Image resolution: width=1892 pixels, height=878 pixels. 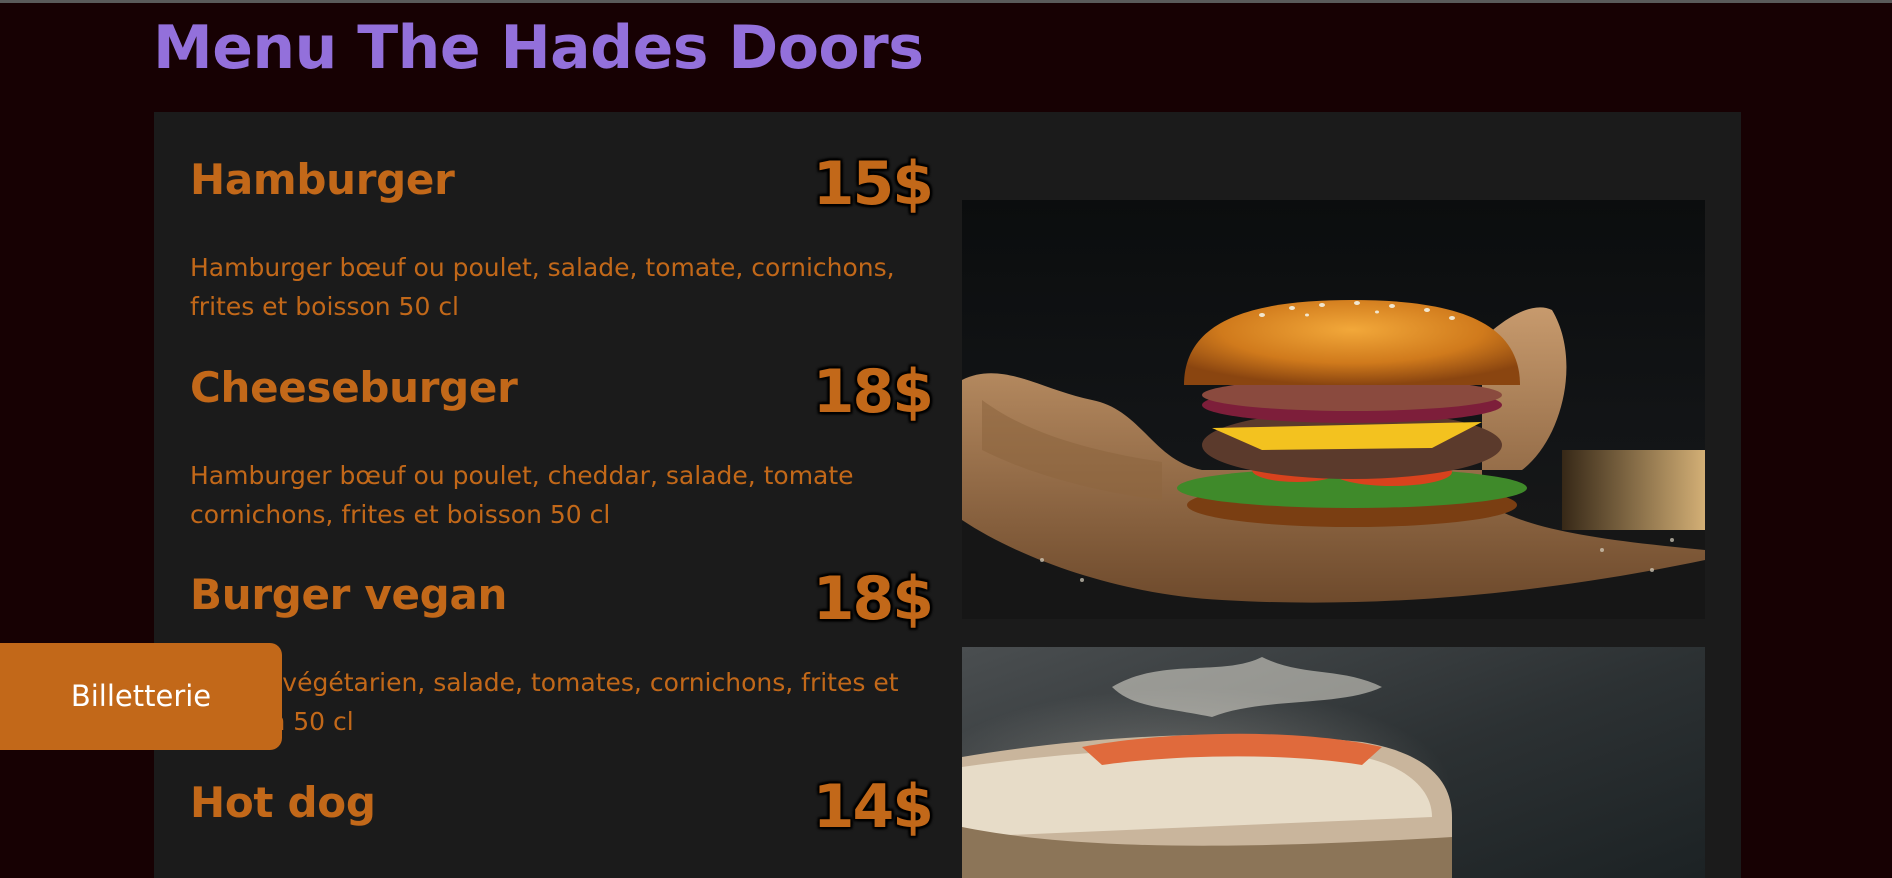 What do you see at coordinates (141, 696) in the screenshot?
I see `billetterie-button: Billetterie` at bounding box center [141, 696].